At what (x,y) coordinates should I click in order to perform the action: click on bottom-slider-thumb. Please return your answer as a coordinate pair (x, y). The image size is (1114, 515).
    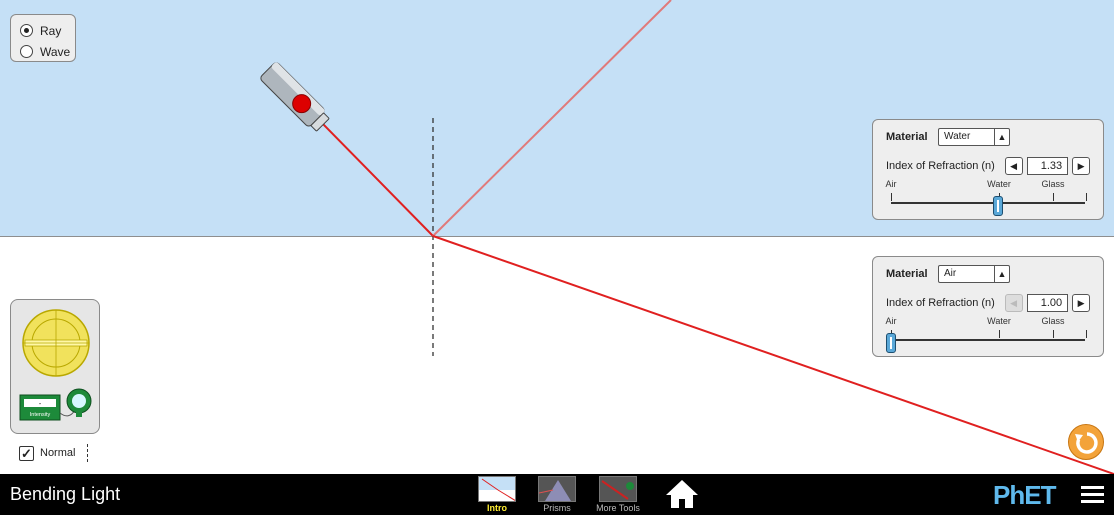
    Looking at the image, I should click on (891, 343).